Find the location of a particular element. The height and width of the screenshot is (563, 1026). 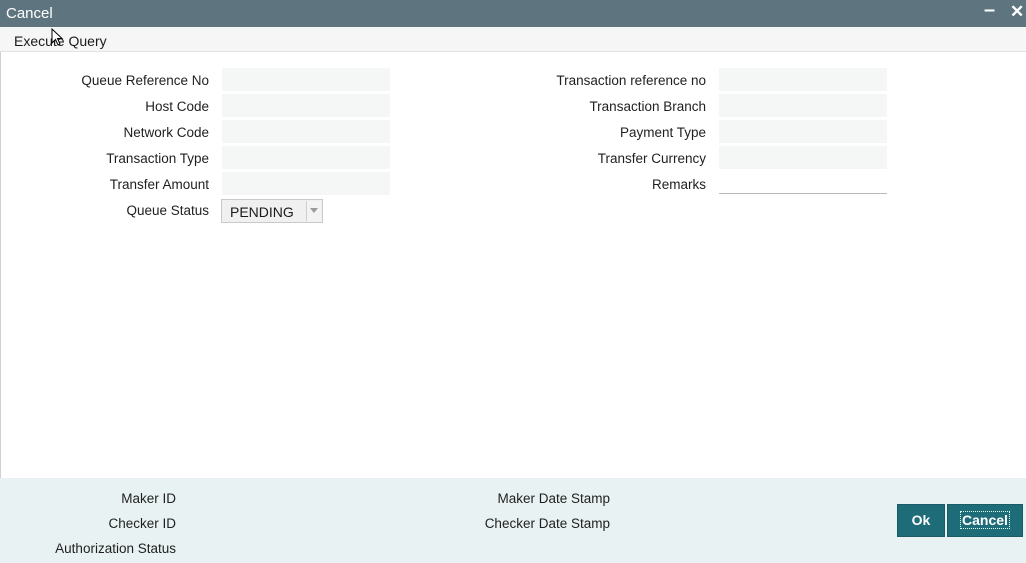

queue-reference-no-label: Queue Reference No is located at coordinates (145, 80).